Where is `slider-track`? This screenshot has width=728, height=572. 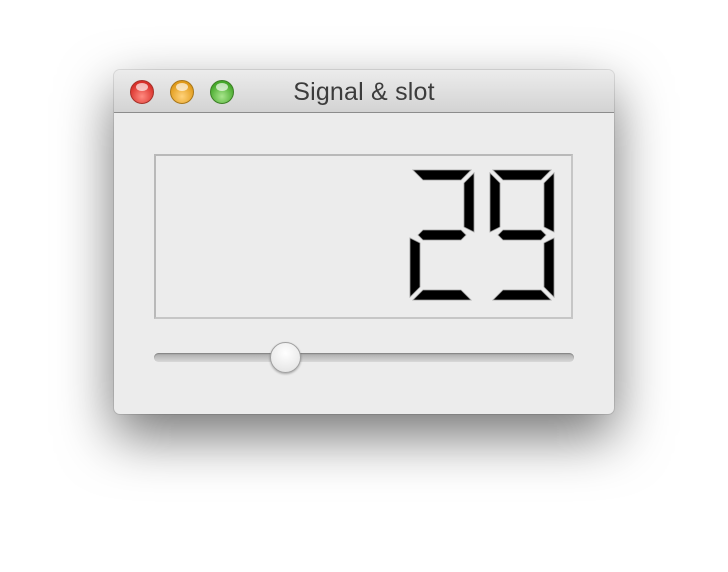
slider-track is located at coordinates (364, 357).